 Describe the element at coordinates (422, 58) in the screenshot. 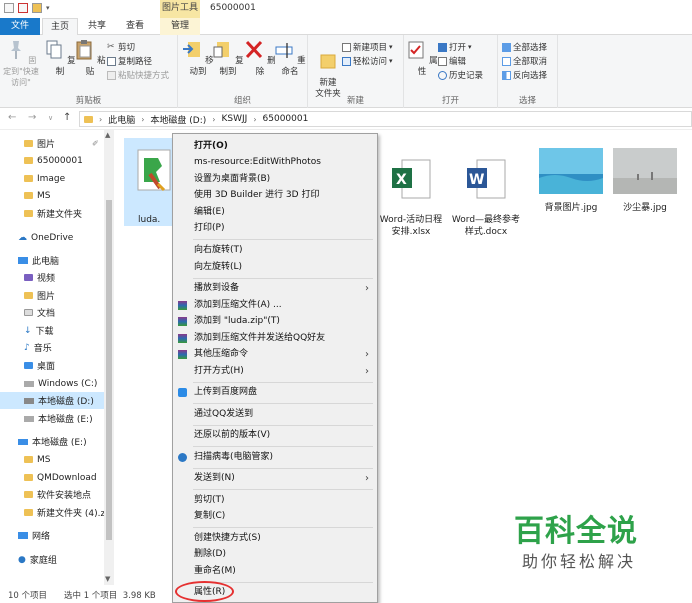

I see `properties-button: 属性` at that location.